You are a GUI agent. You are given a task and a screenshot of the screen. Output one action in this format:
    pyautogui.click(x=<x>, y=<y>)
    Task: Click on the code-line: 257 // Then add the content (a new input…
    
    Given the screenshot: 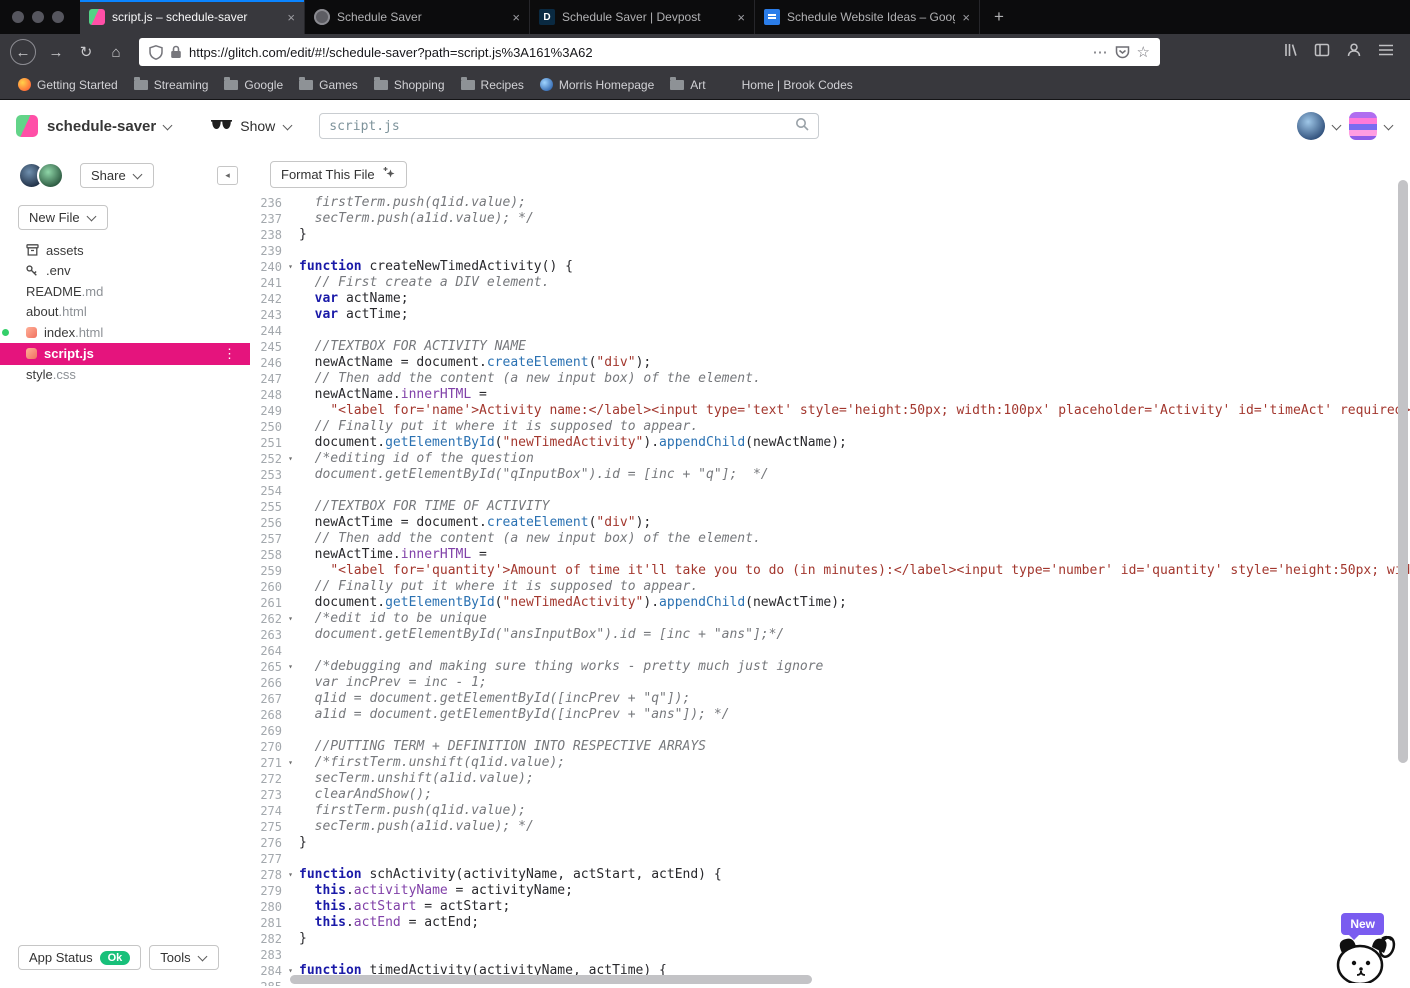 What is the action you would take?
    pyautogui.click(x=830, y=539)
    